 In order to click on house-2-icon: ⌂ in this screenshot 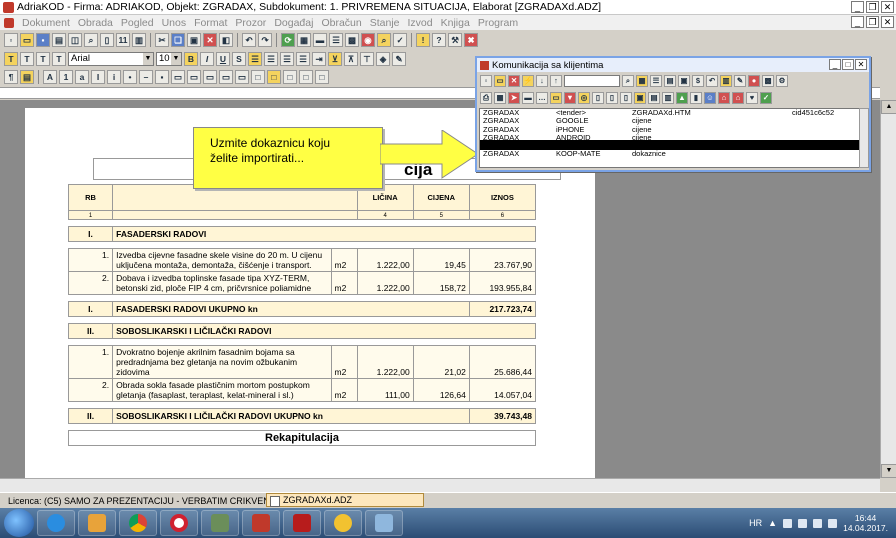, I will do `click(738, 97)`.